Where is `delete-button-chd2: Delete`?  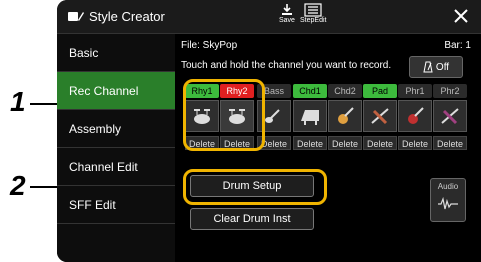 delete-button-chd2: Delete is located at coordinates (345, 143).